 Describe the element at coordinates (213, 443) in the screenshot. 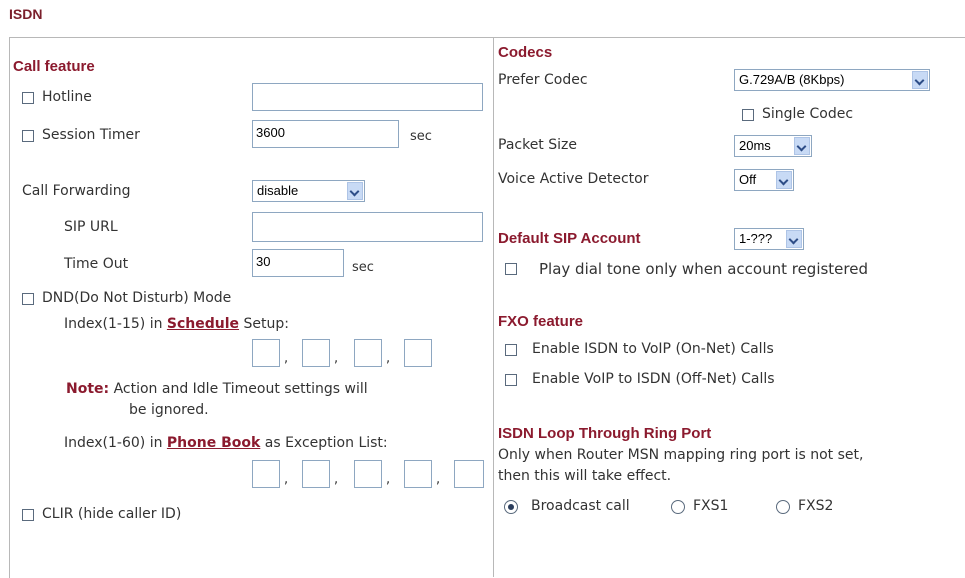

I see `phonebook-link: Phone Book` at that location.